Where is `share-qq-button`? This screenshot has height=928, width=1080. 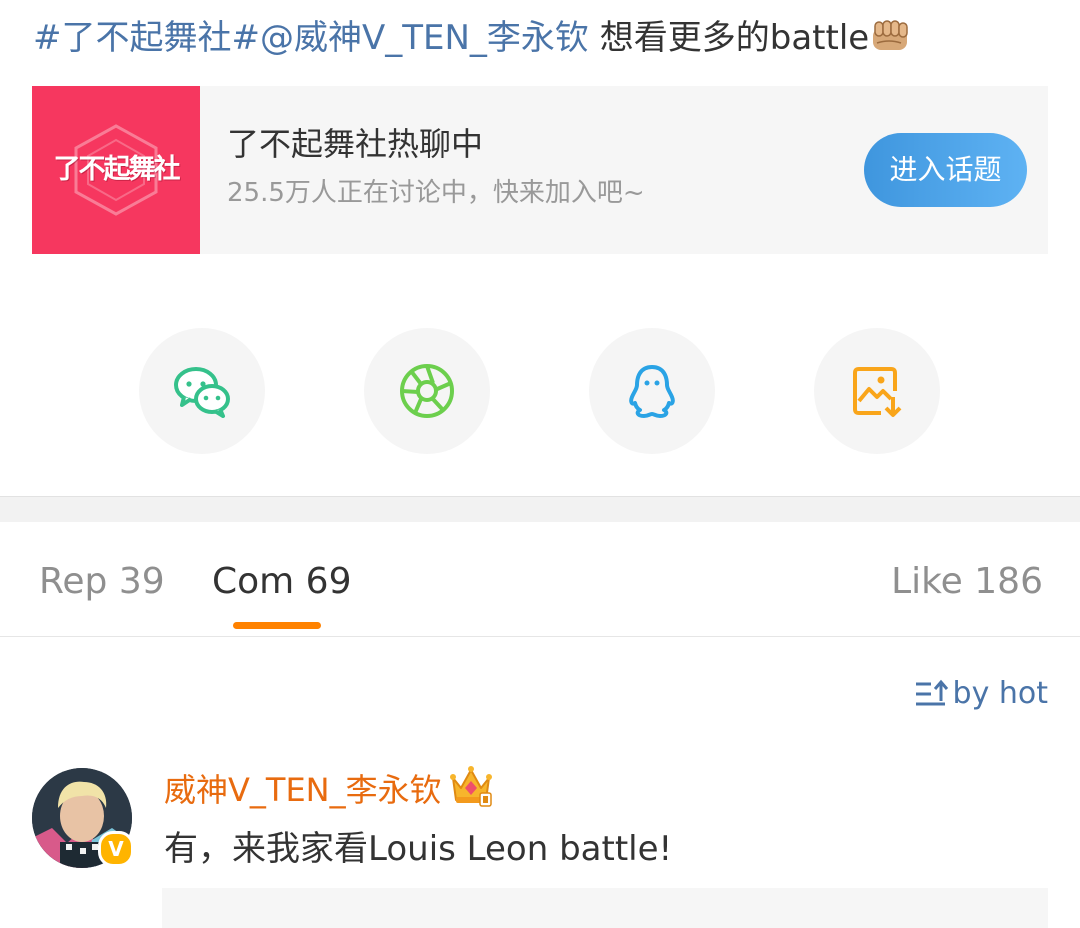 share-qq-button is located at coordinates (652, 391).